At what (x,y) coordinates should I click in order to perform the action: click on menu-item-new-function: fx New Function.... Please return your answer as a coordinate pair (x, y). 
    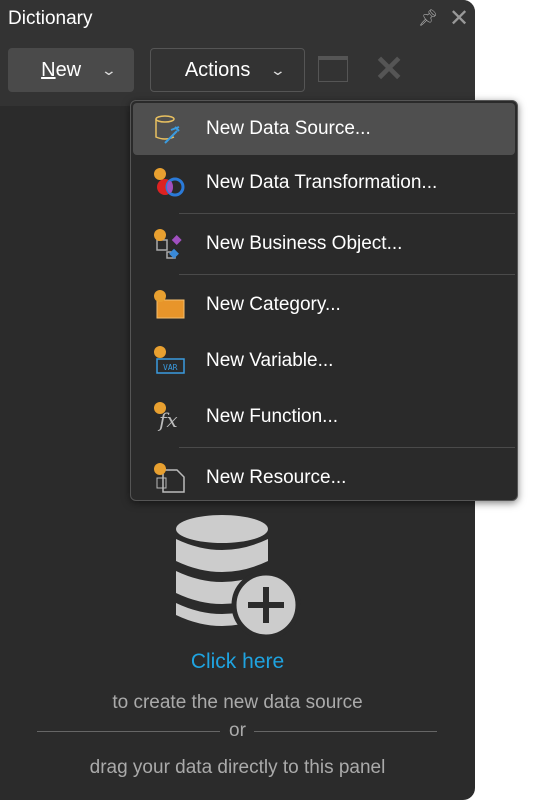
    Looking at the image, I should click on (324, 417).